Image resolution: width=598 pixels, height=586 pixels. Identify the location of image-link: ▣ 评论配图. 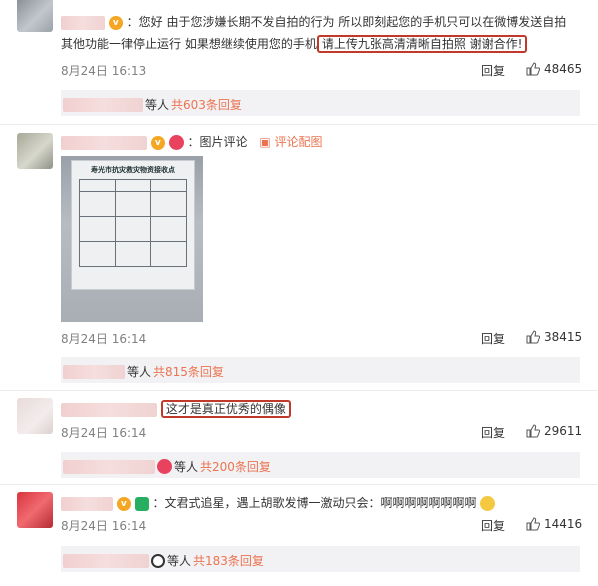
(290, 142).